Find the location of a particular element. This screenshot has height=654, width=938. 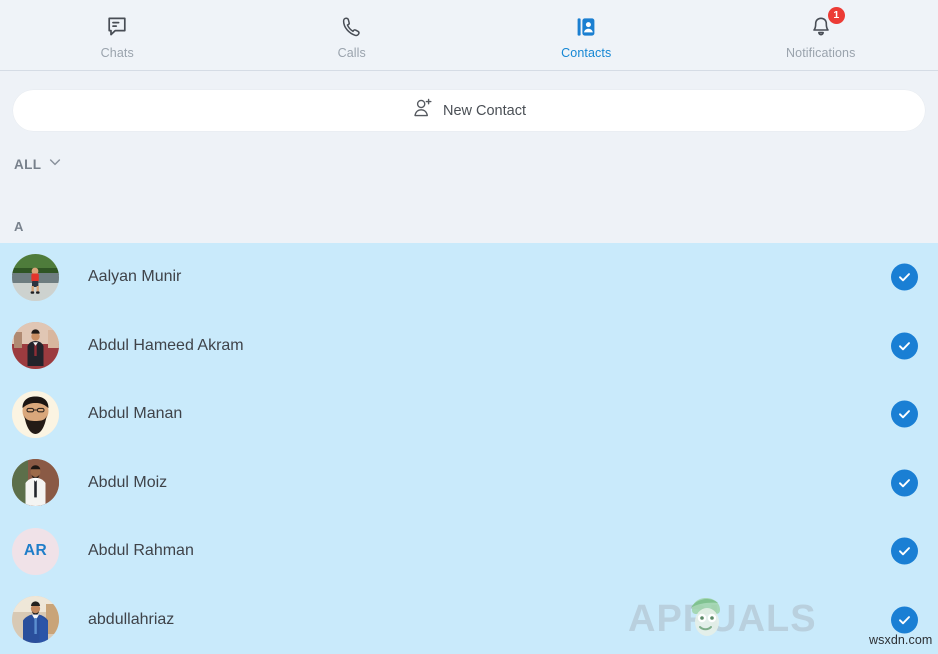

avatar: AR is located at coordinates (35, 551).